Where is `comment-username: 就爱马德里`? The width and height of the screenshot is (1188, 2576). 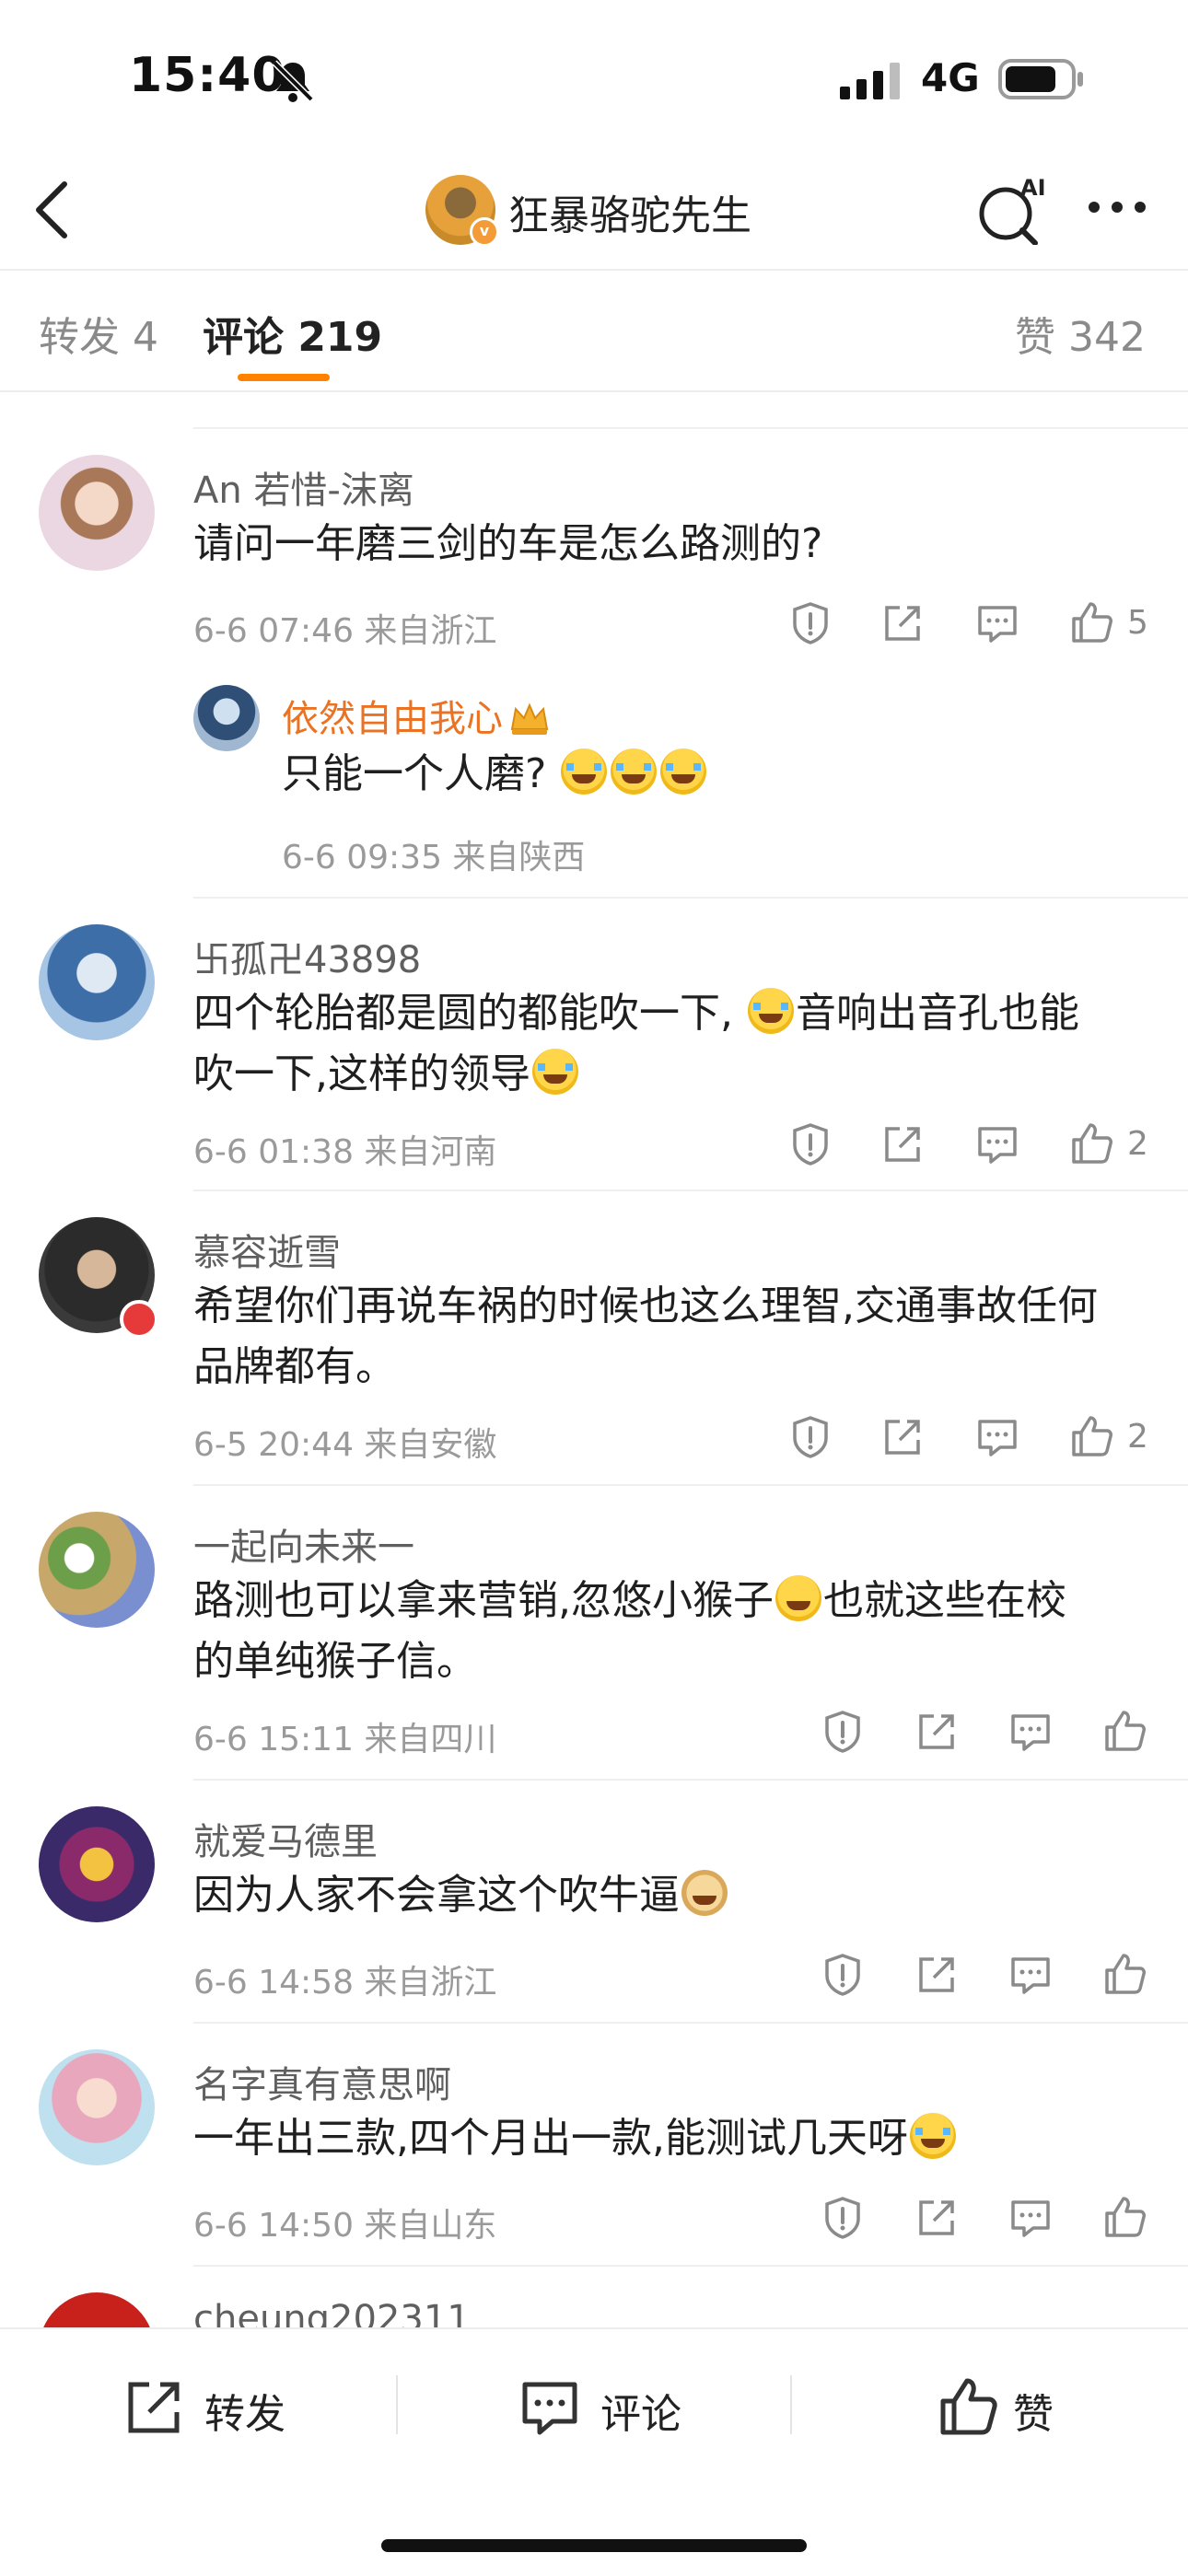
comment-username: 就爱马德里 is located at coordinates (285, 1838).